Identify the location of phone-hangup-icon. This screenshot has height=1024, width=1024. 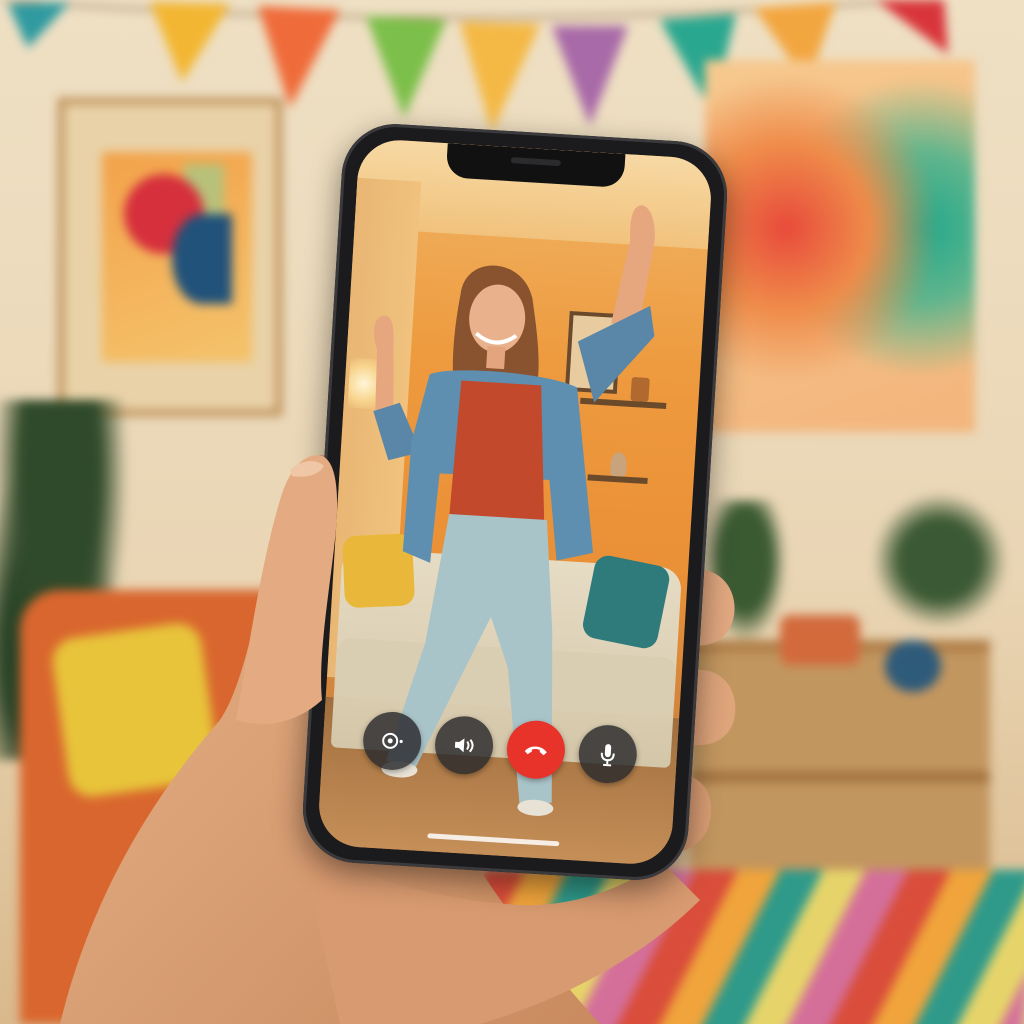
(535, 751).